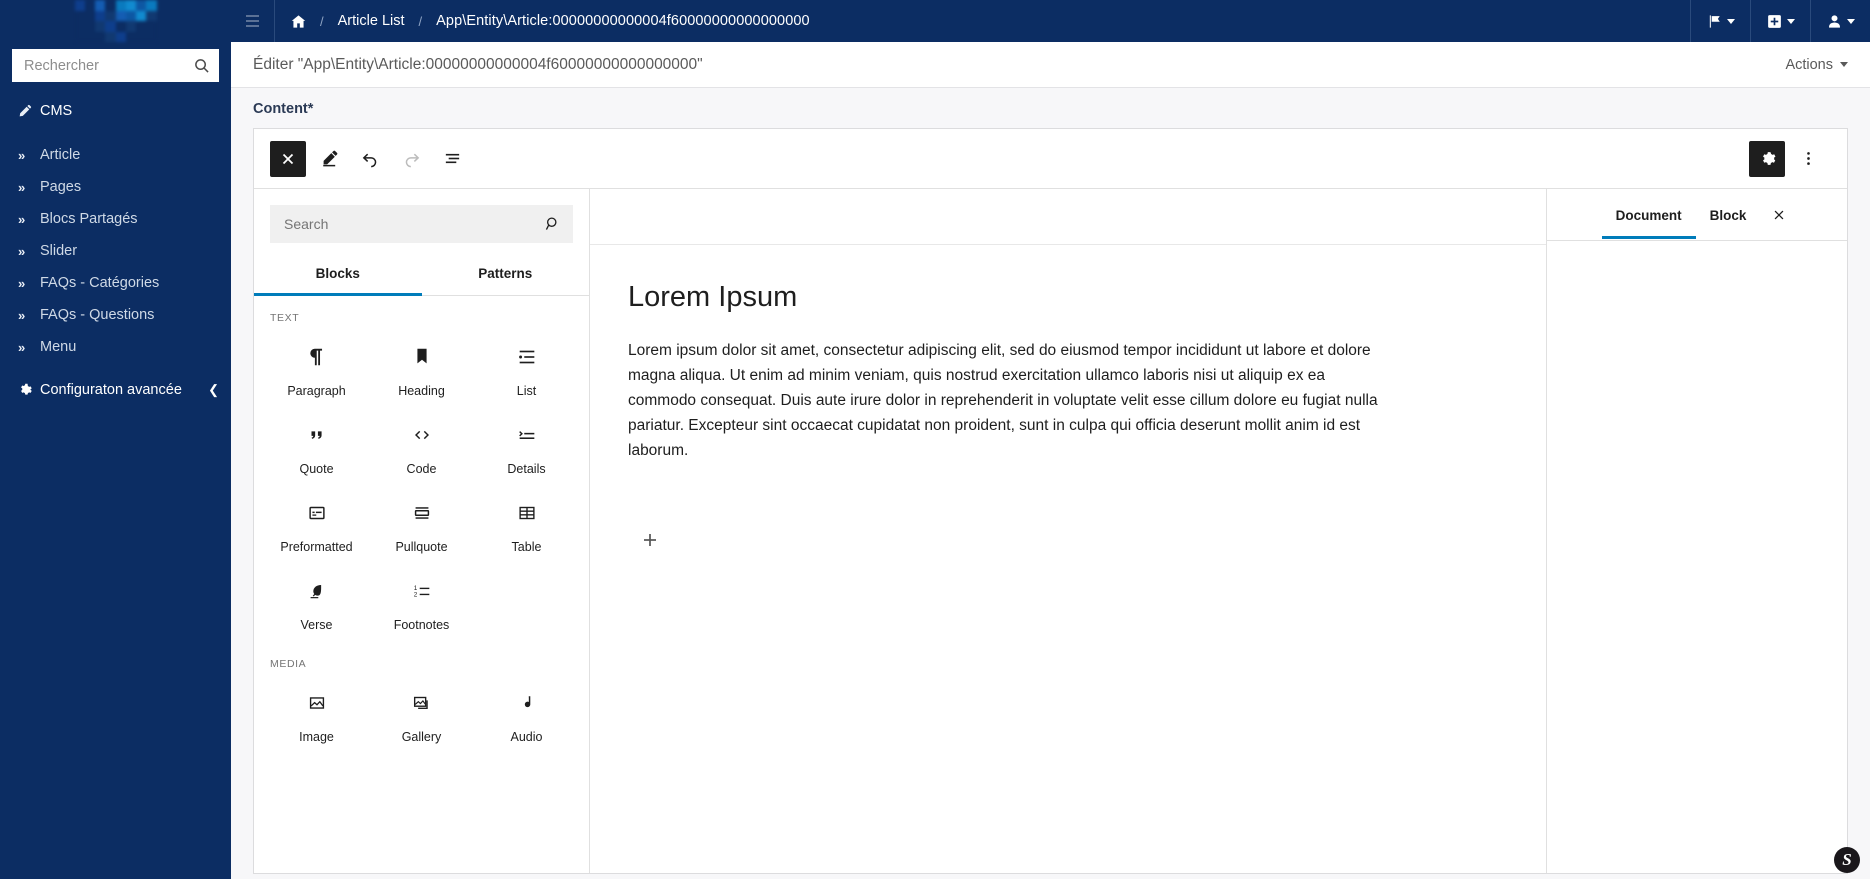 The image size is (1870, 879). Describe the element at coordinates (422, 357) in the screenshot. I see `bookmark-icon` at that location.